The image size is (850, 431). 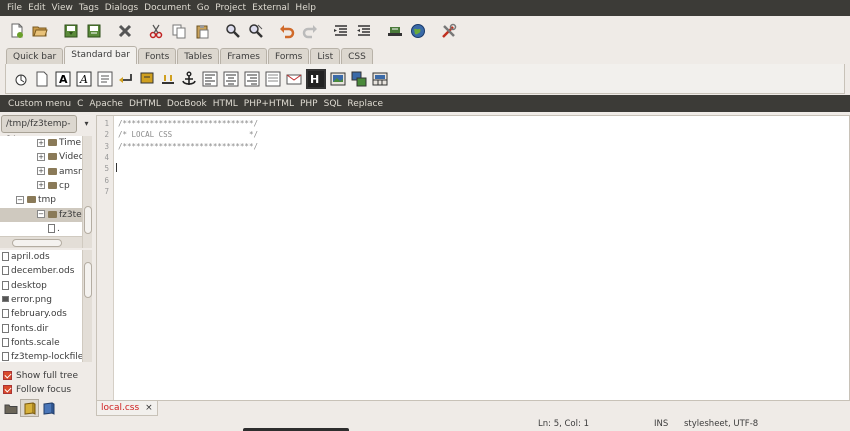 I want to click on menu-tags: Tags, so click(x=89, y=8).